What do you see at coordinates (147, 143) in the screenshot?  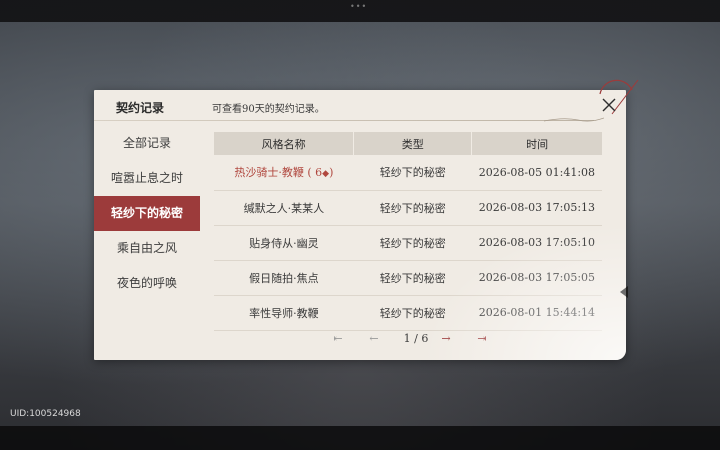 I see `sidebar-item-all: 全部记录` at bounding box center [147, 143].